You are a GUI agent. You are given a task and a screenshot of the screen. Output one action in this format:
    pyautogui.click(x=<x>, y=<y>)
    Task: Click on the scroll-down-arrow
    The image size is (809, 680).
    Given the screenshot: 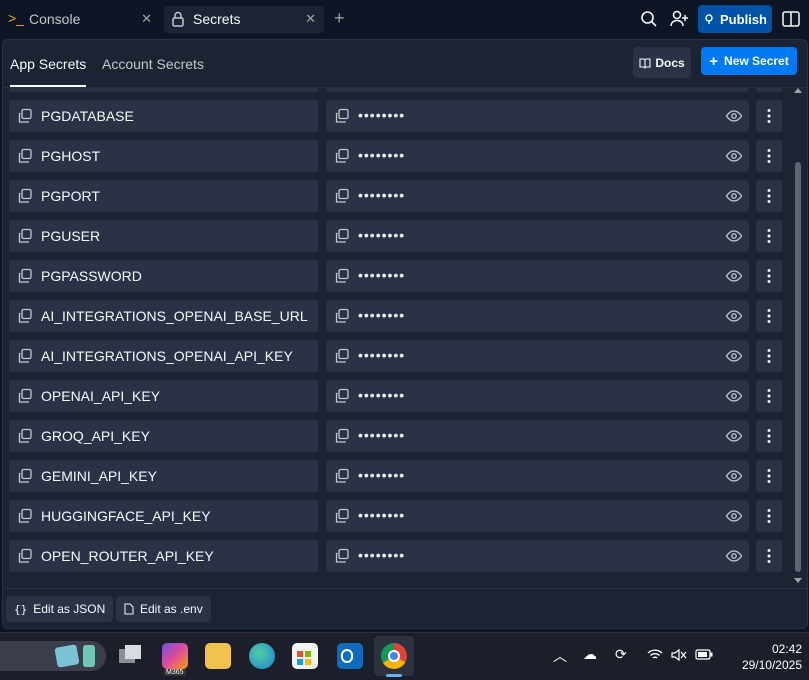 What is the action you would take?
    pyautogui.click(x=798, y=580)
    